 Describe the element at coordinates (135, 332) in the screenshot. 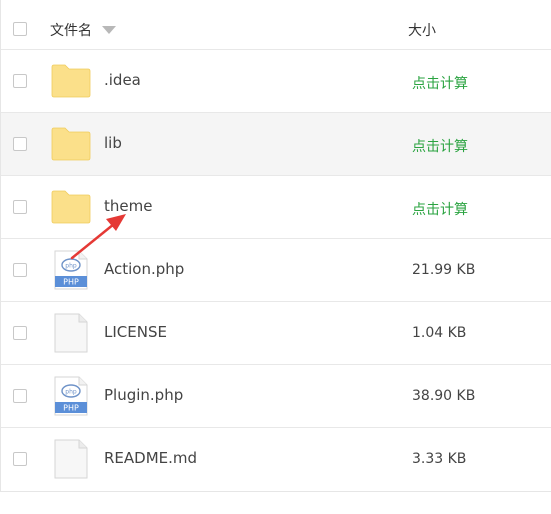

I see `file-name-link: LICENSE` at that location.